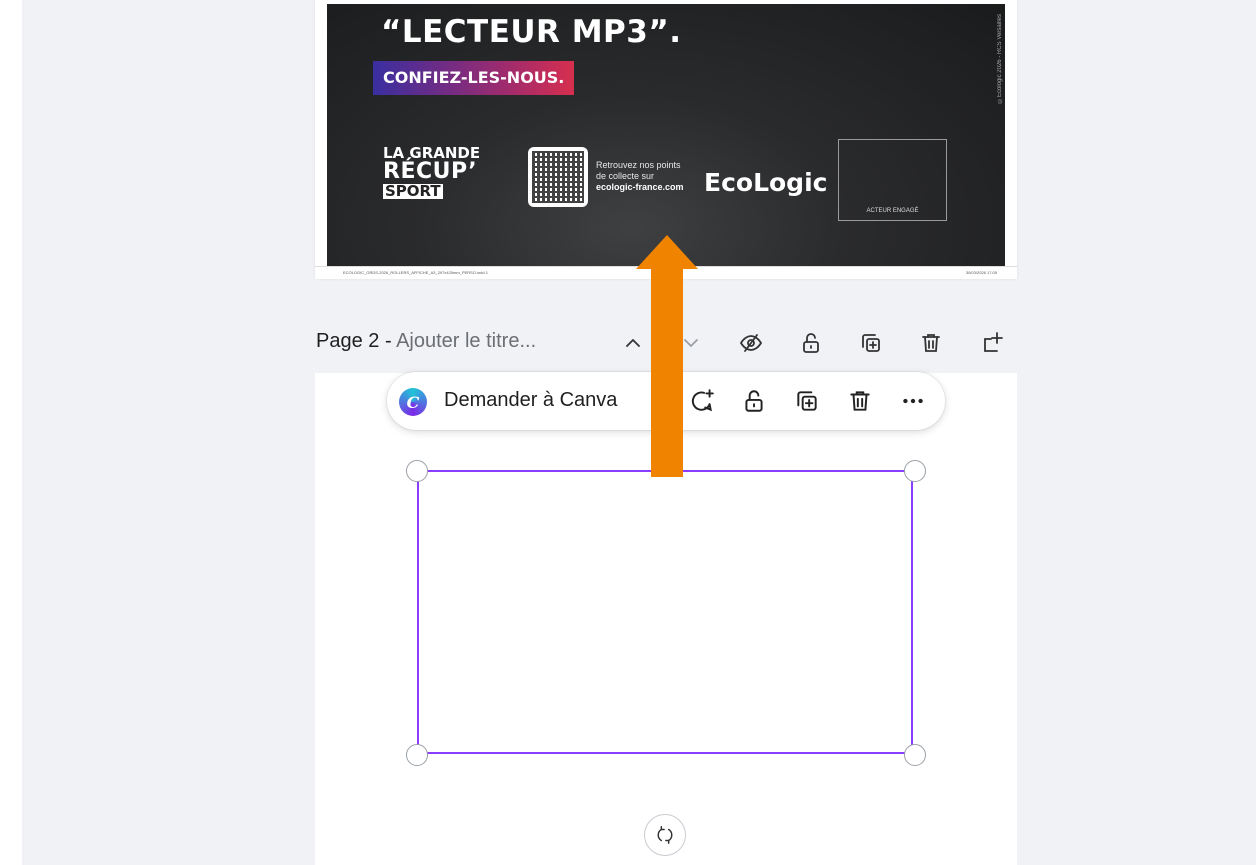  What do you see at coordinates (640, 187) in the screenshot?
I see `retrouvez-url: ecologic-france.com` at bounding box center [640, 187].